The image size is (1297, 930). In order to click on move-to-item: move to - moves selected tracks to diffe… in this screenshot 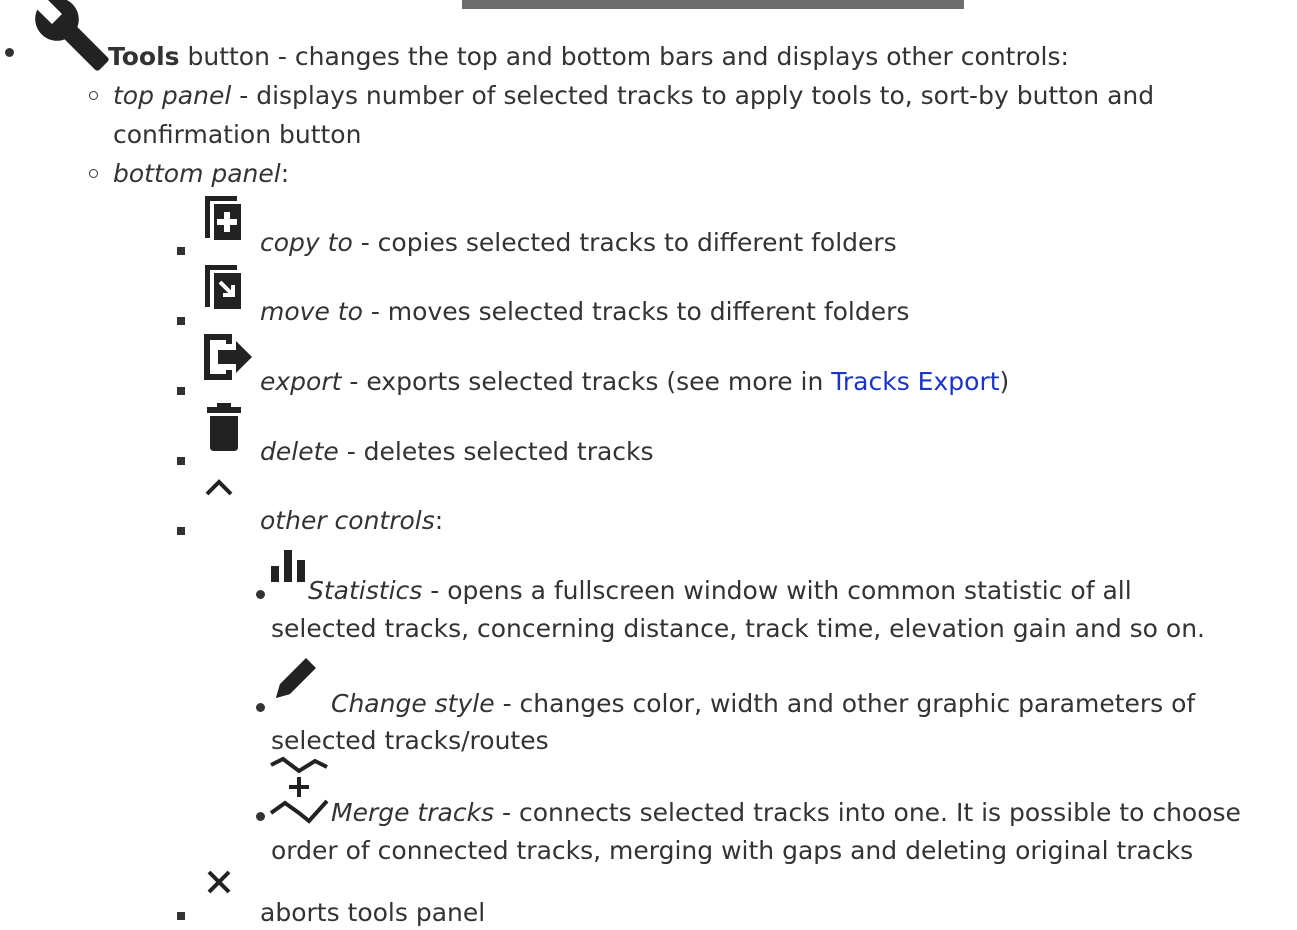, I will do `click(584, 312)`.